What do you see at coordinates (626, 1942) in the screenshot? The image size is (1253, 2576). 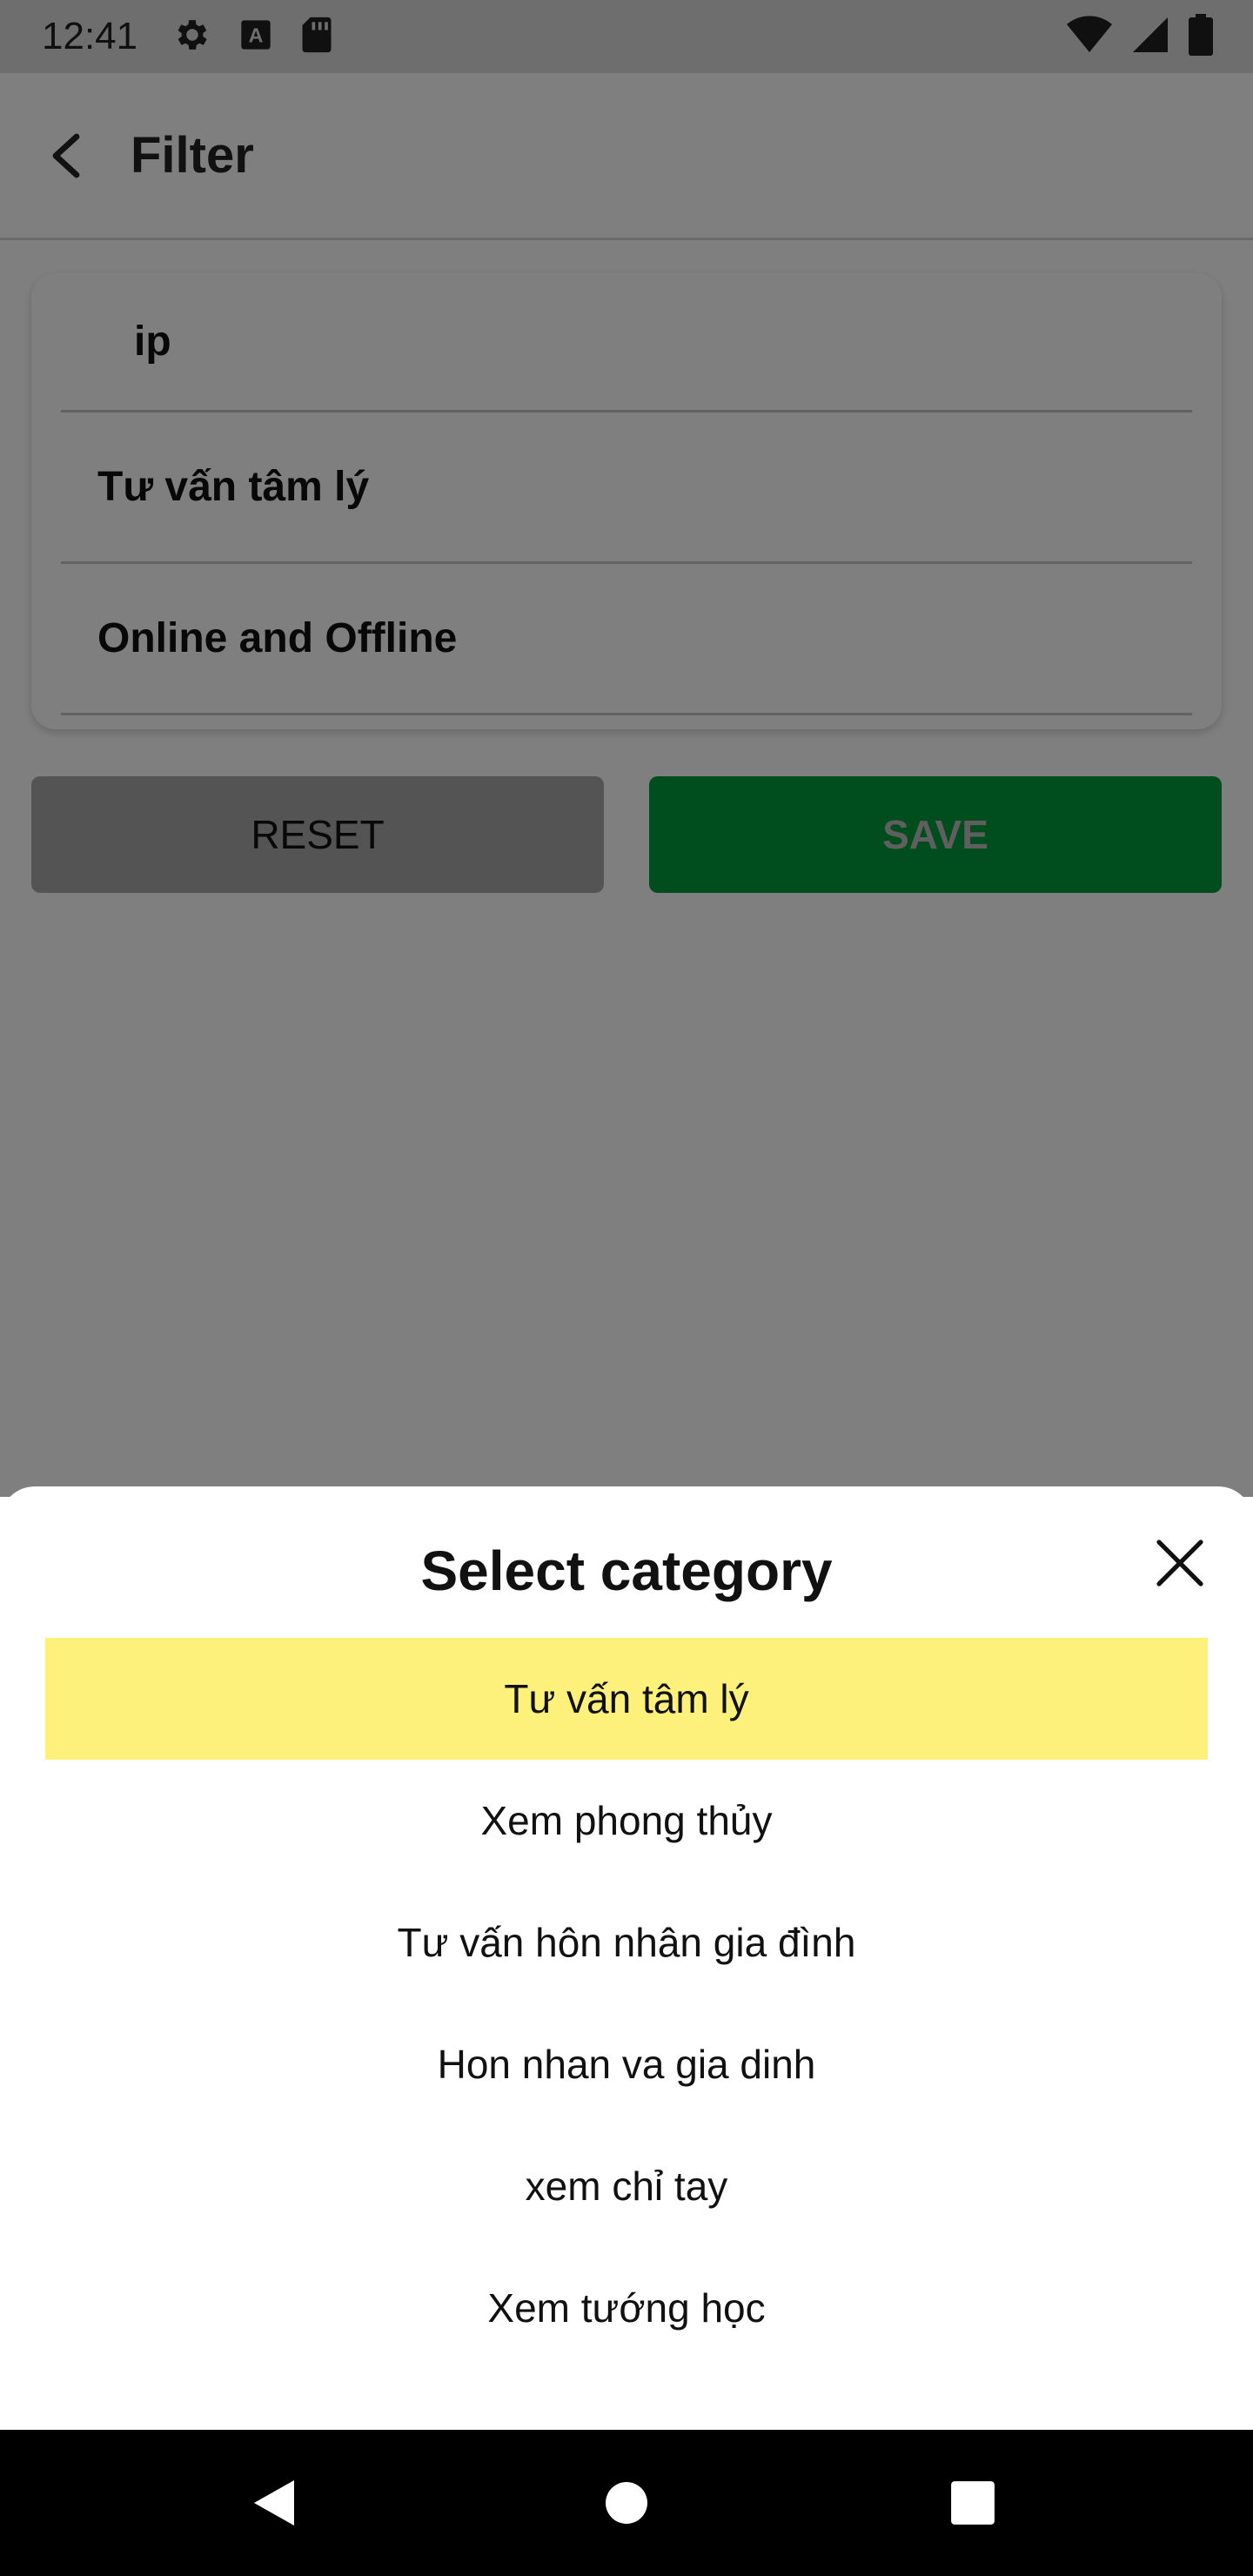 I see `category-item: Tư vấn hôn nhân gia đình` at bounding box center [626, 1942].